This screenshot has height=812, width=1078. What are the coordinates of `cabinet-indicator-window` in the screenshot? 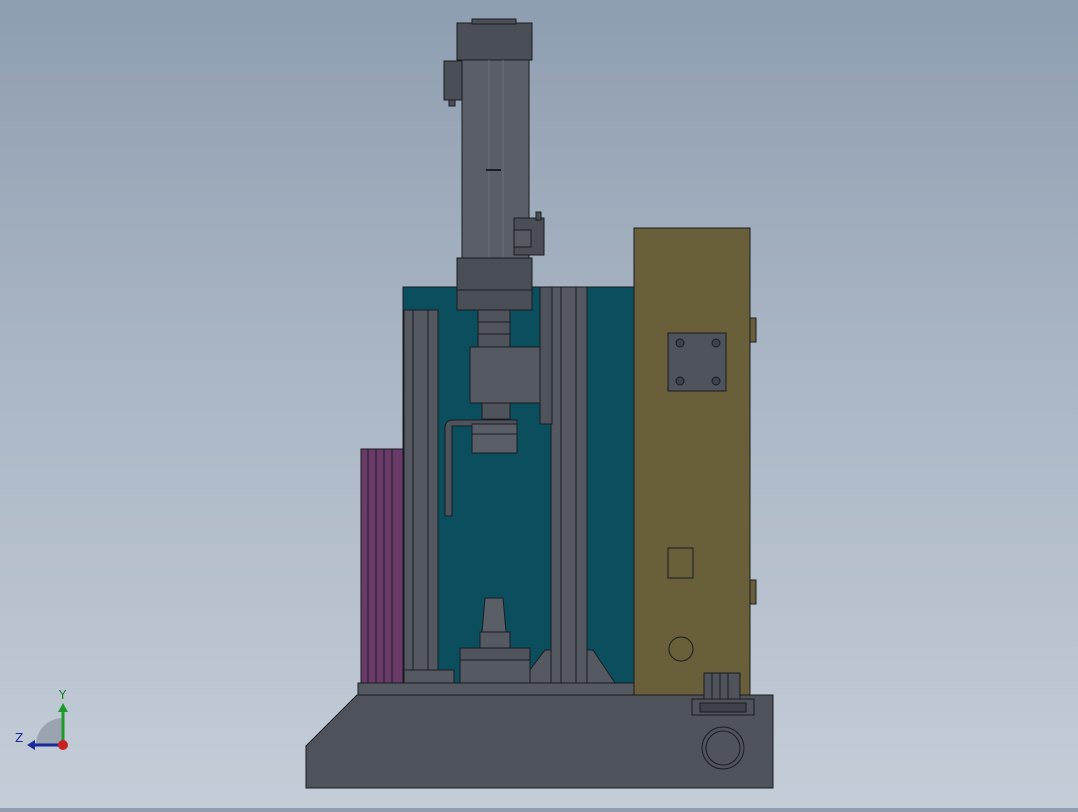 It's located at (680, 563).